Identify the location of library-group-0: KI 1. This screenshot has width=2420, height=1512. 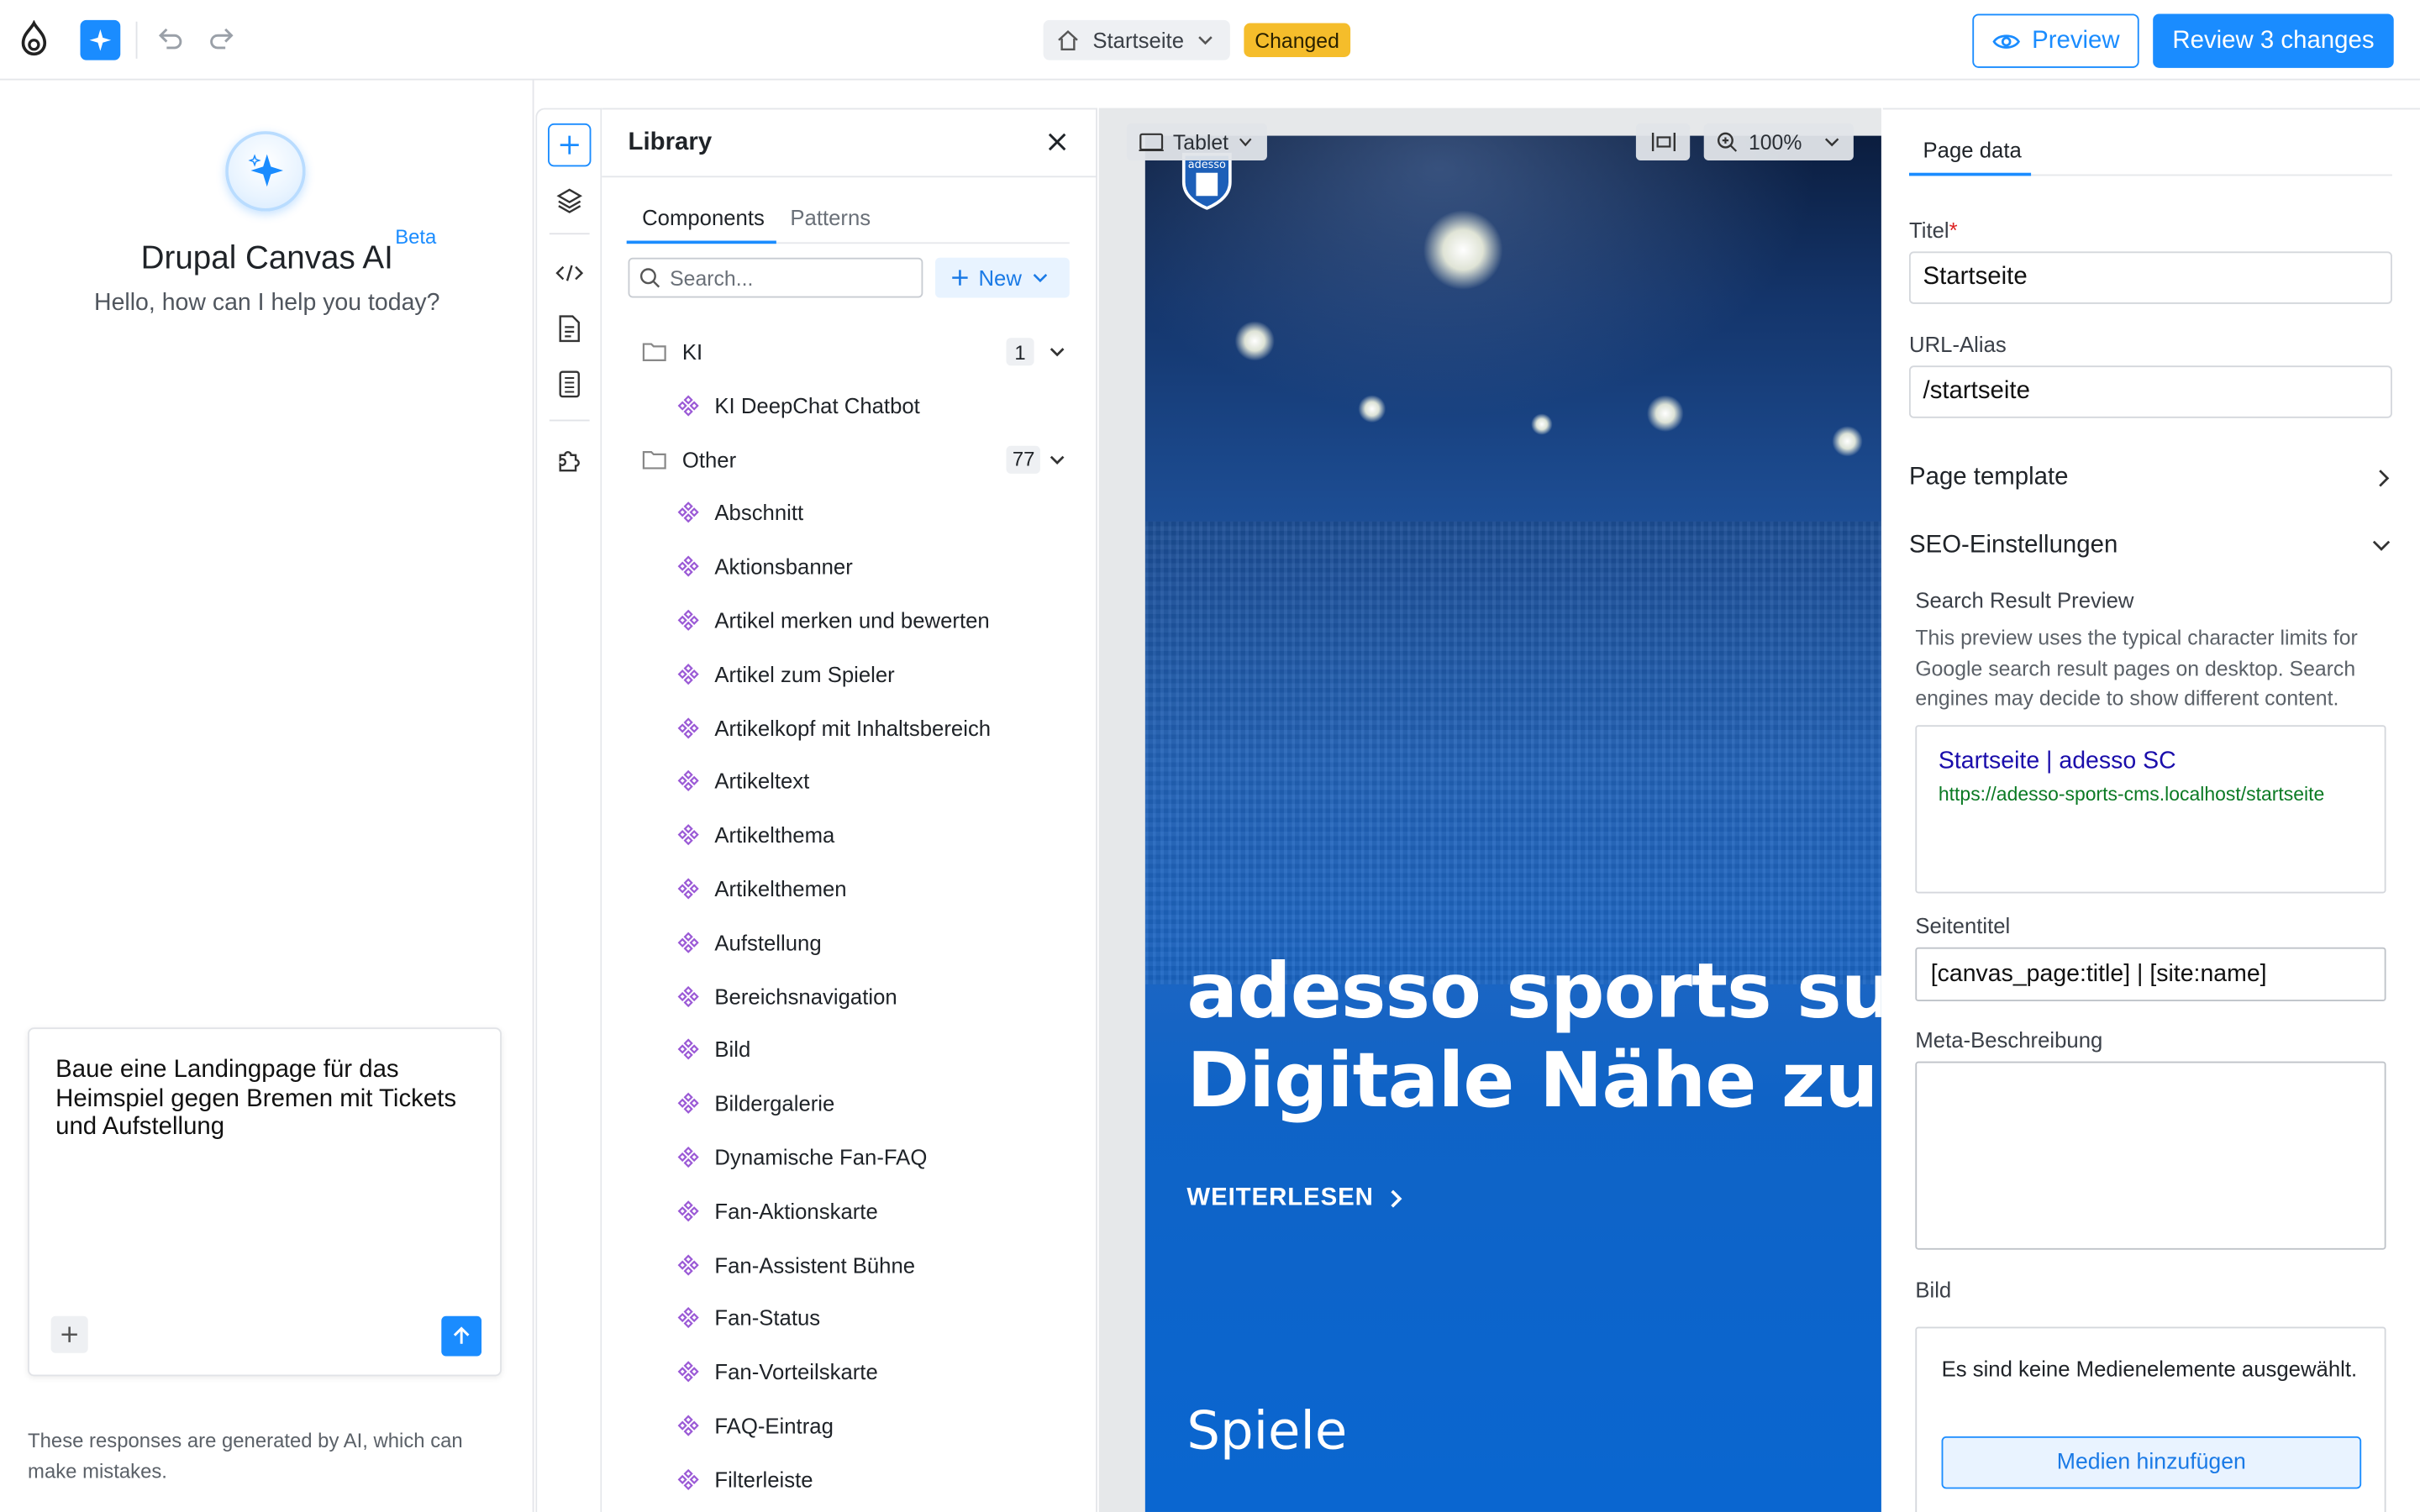
(858, 351).